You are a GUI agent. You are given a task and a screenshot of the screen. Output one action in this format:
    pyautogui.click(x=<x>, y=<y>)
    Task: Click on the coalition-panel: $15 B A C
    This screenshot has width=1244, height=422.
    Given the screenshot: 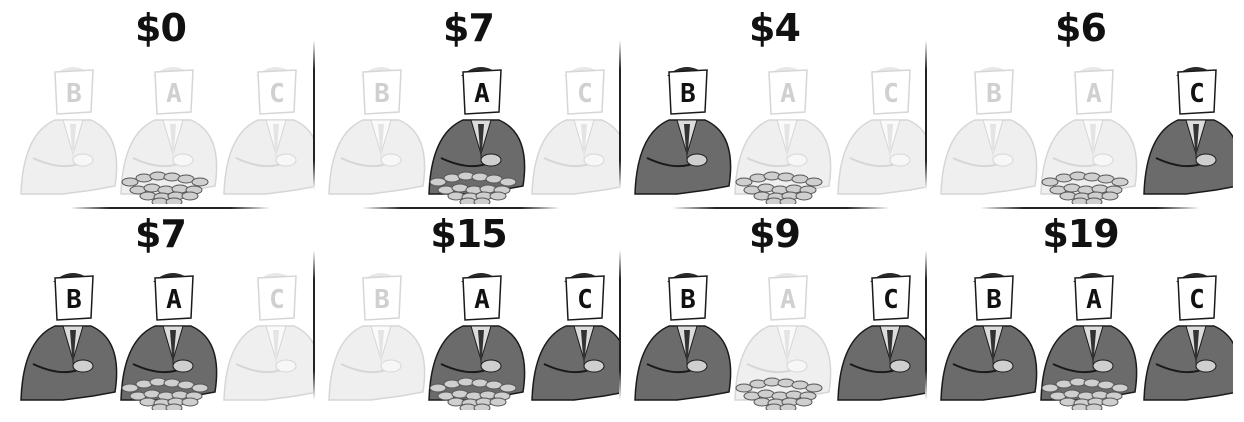 What is the action you would take?
    pyautogui.click(x=468, y=310)
    